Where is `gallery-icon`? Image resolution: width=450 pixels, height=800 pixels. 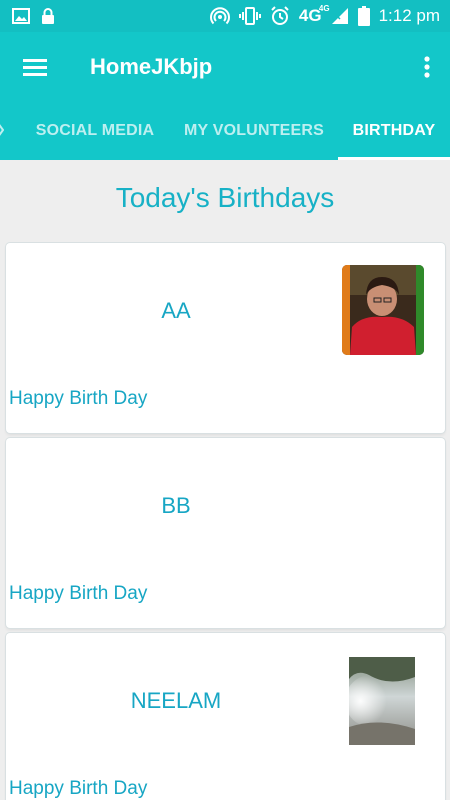
gallery-icon is located at coordinates (21, 16).